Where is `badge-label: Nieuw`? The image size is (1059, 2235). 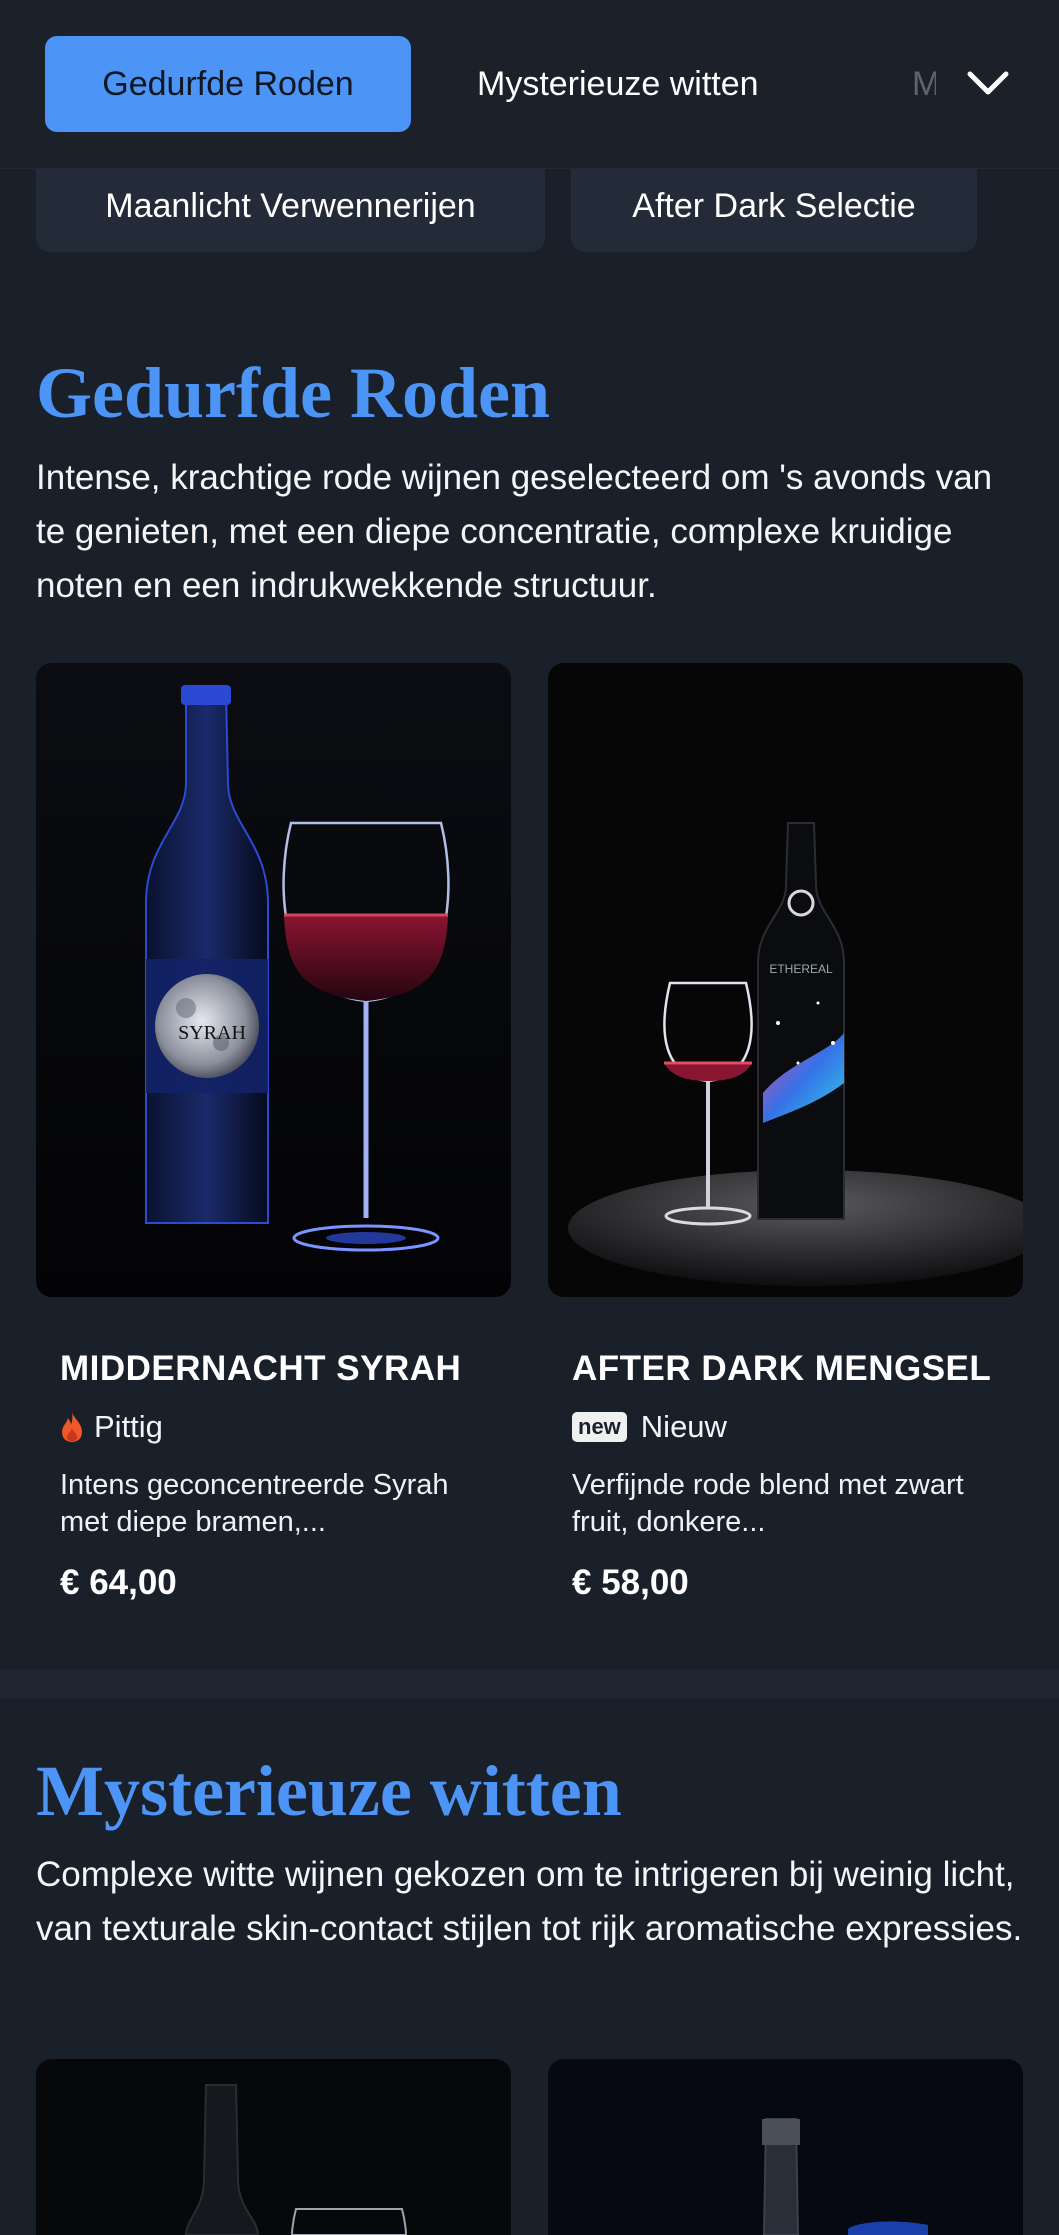 badge-label: Nieuw is located at coordinates (683, 1426).